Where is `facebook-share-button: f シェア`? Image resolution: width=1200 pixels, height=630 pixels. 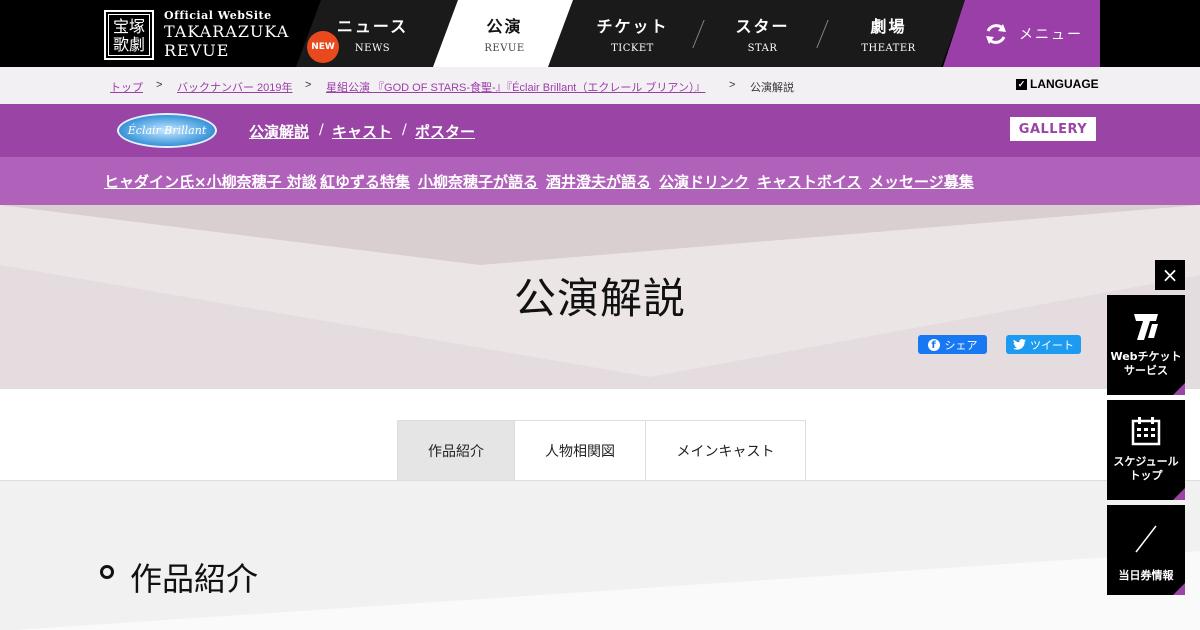
facebook-share-button: f シェア is located at coordinates (952, 344).